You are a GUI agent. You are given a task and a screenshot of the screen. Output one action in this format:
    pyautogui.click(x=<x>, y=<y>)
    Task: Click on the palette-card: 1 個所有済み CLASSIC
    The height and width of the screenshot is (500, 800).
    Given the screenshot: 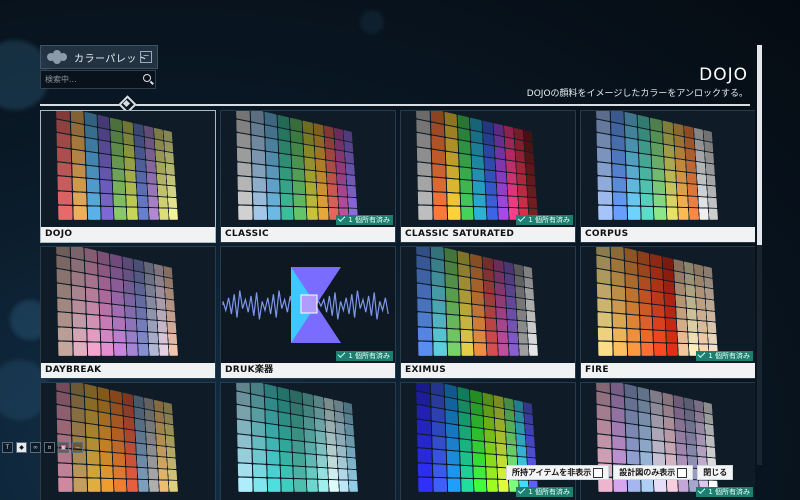 What is the action you would take?
    pyautogui.click(x=308, y=176)
    